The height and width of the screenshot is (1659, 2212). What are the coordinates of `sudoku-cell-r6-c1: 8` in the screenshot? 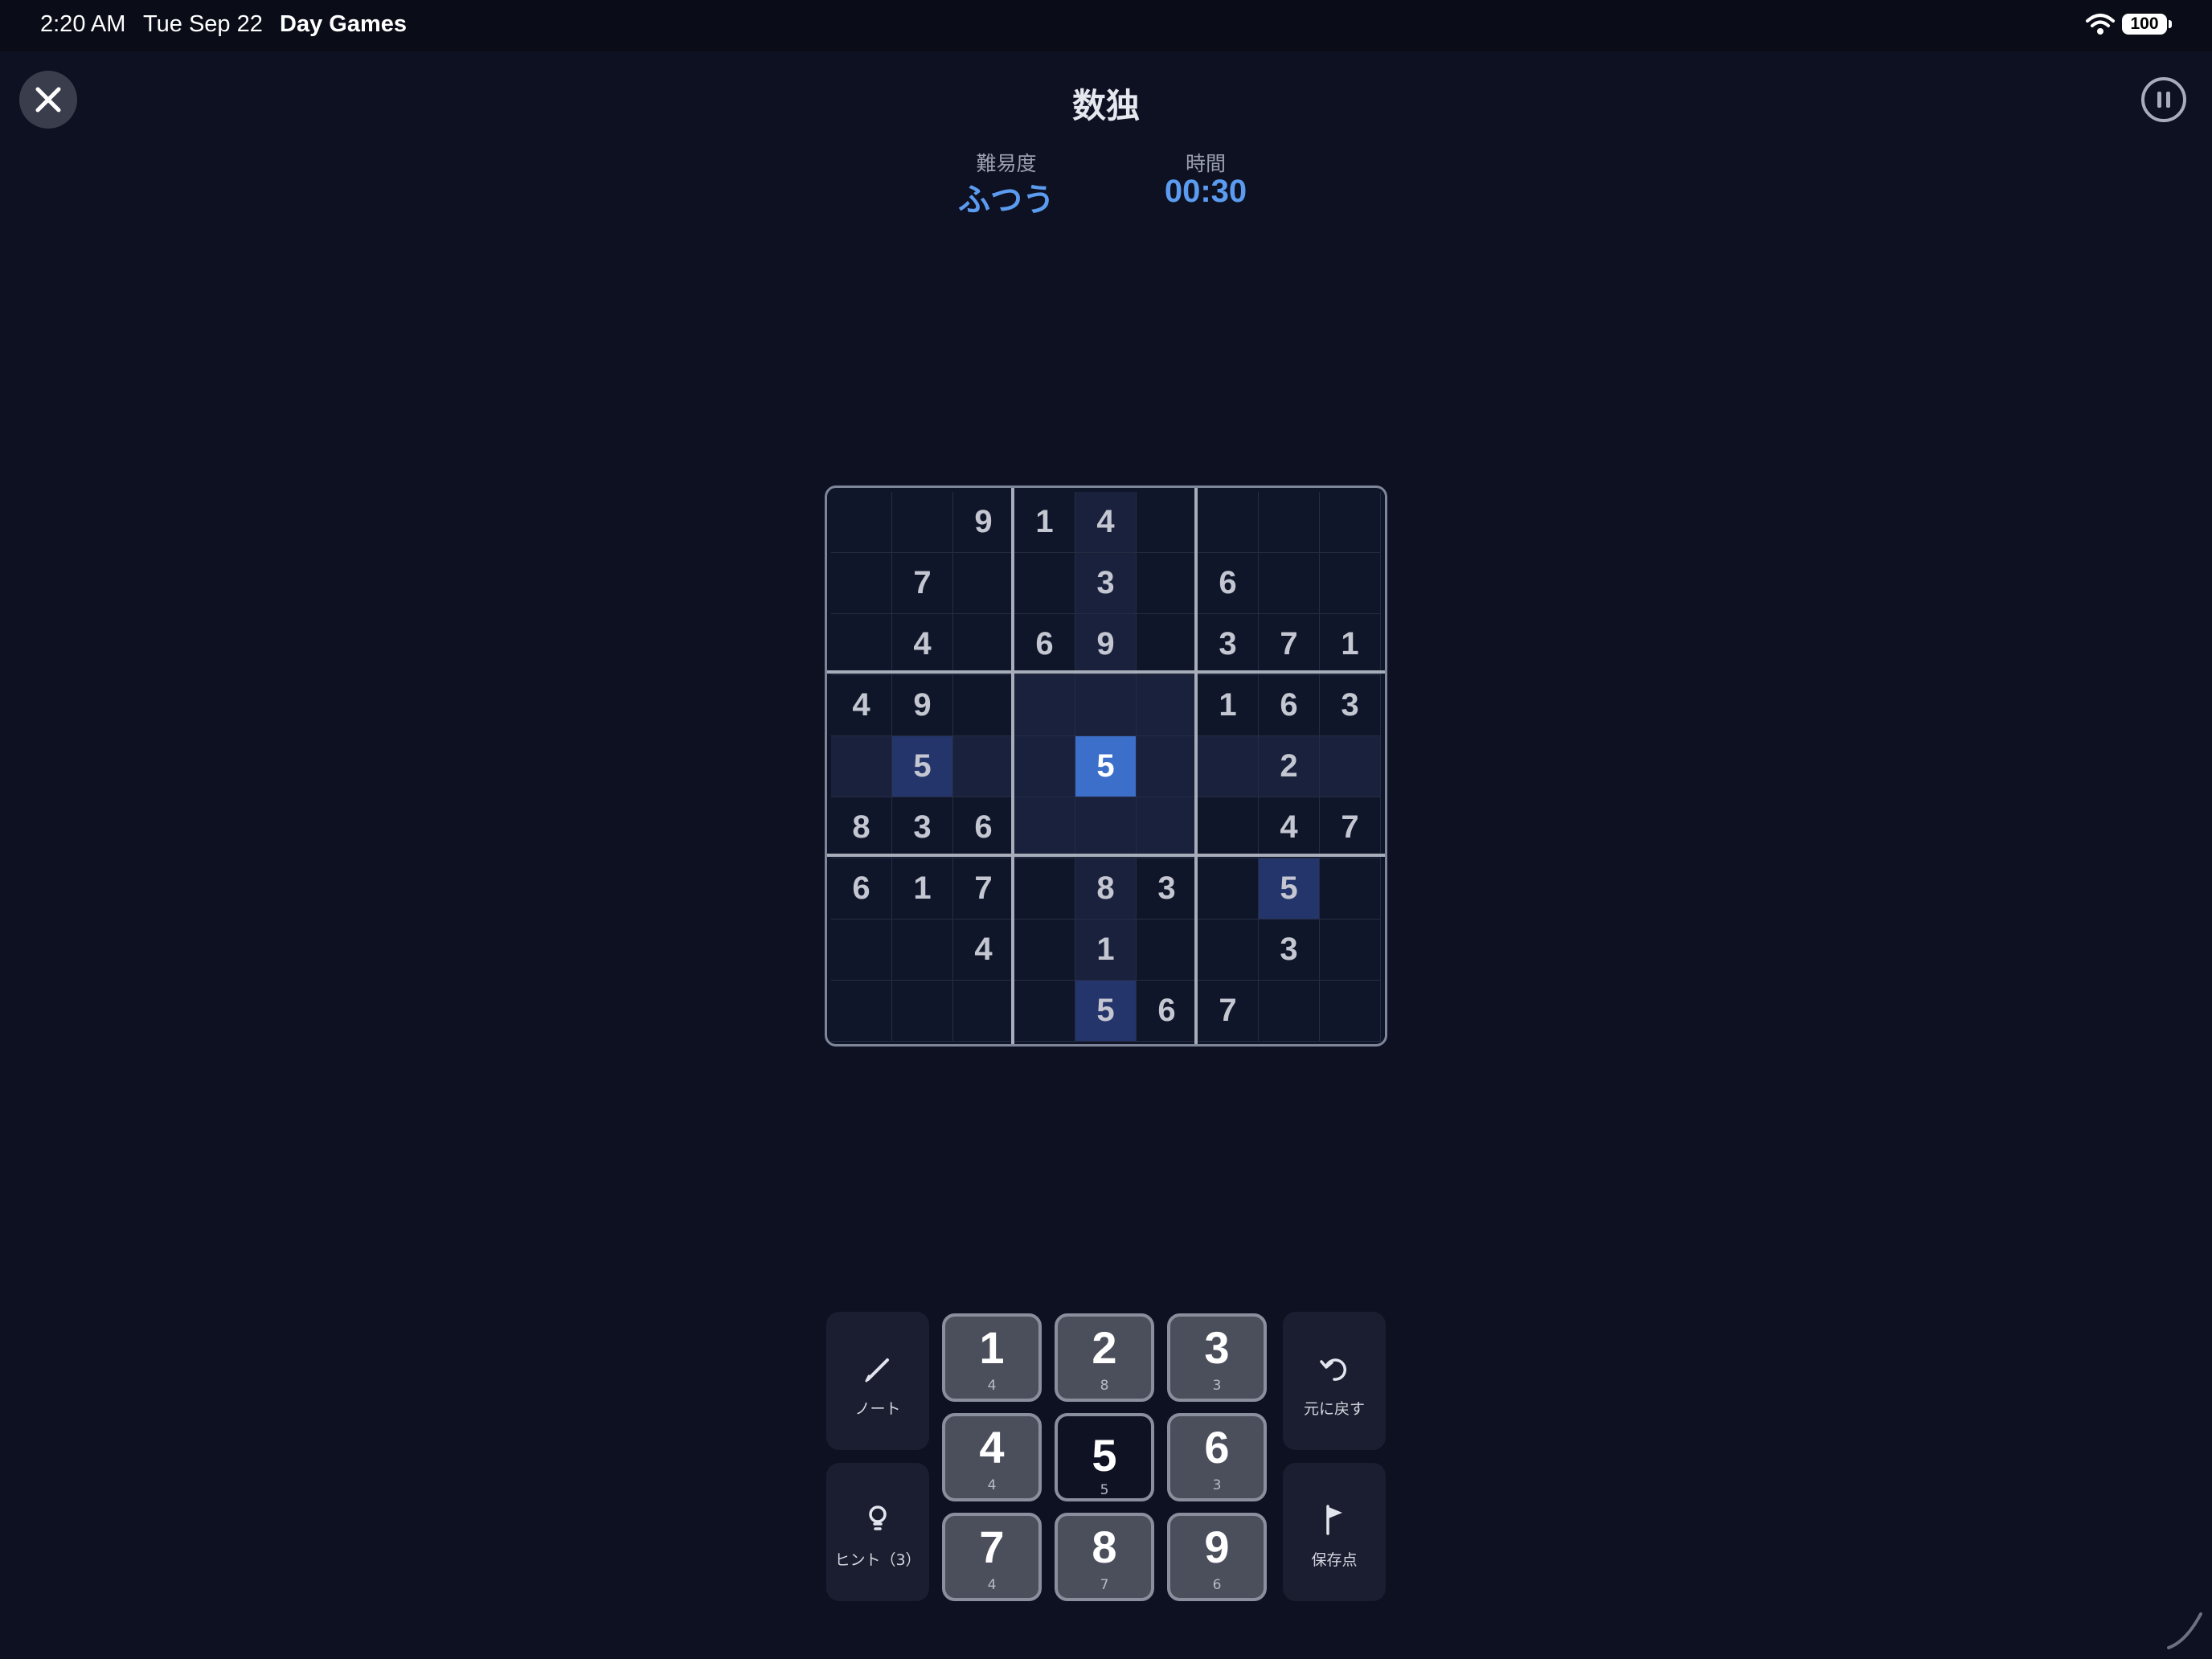 It's located at (862, 827).